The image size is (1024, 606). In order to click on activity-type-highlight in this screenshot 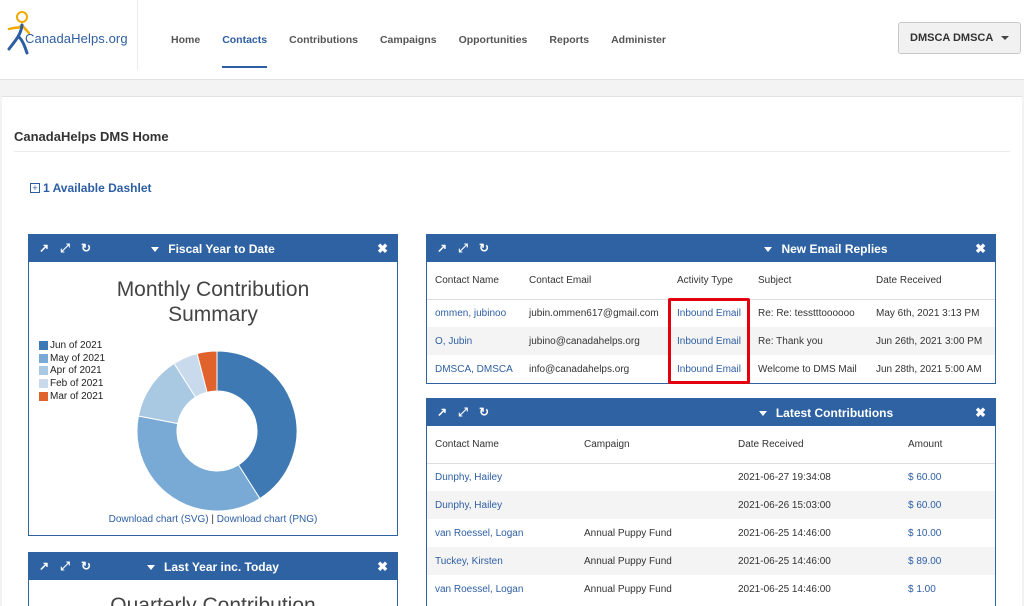, I will do `click(709, 341)`.